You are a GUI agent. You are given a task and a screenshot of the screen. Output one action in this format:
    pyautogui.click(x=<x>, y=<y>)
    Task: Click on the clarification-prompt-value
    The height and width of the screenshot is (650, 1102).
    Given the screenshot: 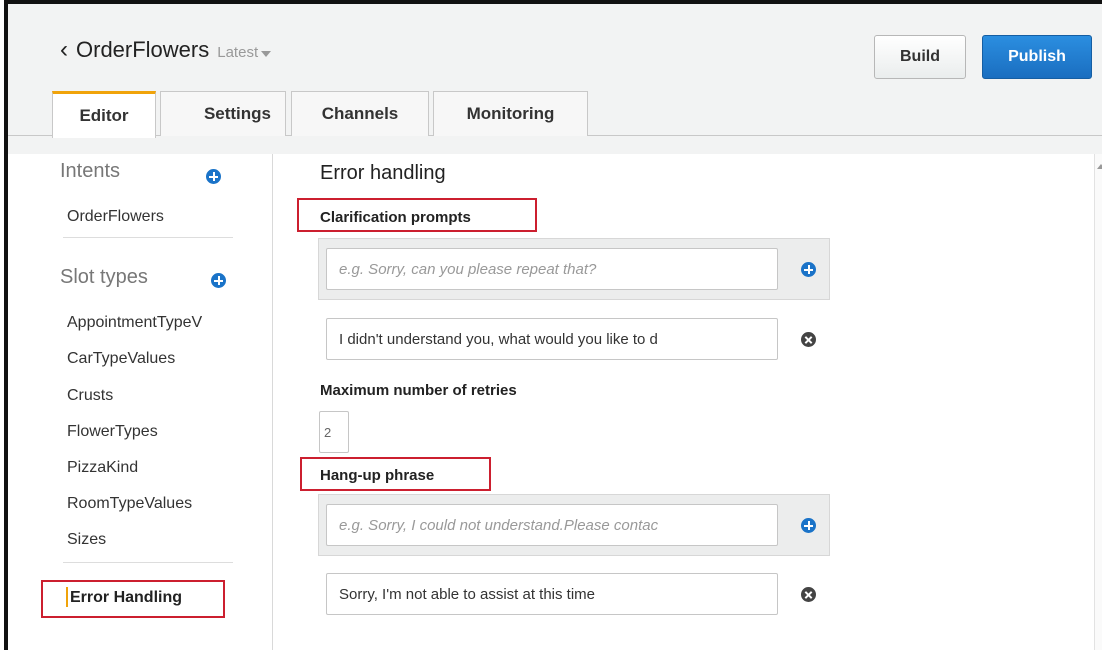 What is the action you would take?
    pyautogui.click(x=552, y=339)
    